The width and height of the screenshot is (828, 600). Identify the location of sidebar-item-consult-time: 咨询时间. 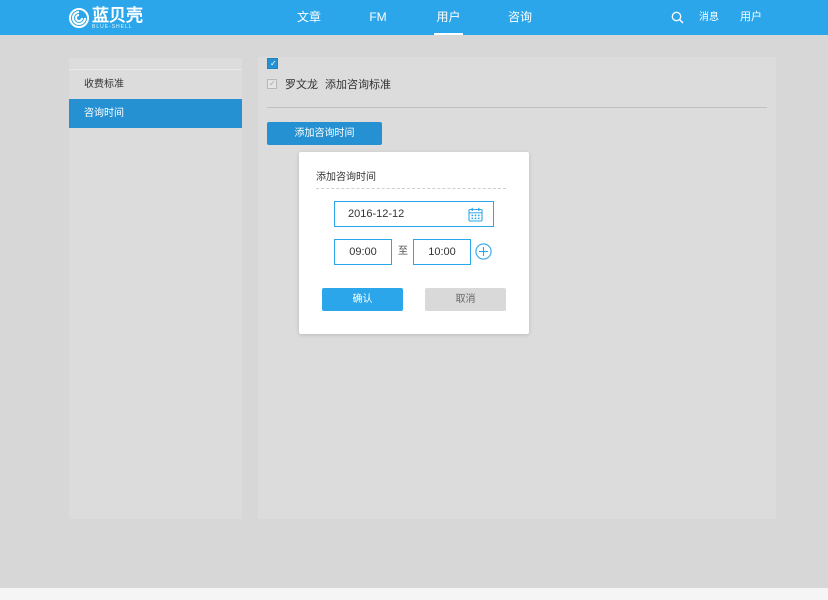
(155, 113).